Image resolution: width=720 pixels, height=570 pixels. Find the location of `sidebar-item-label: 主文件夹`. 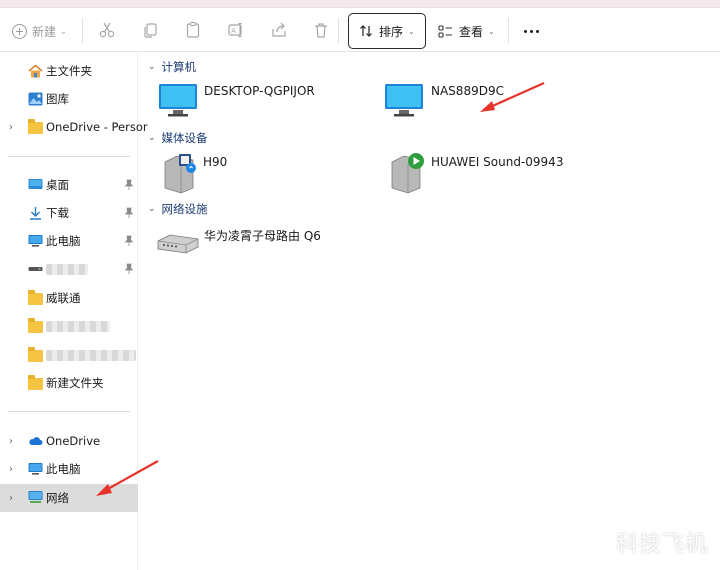

sidebar-item-label: 主文件夹 is located at coordinates (69, 71).